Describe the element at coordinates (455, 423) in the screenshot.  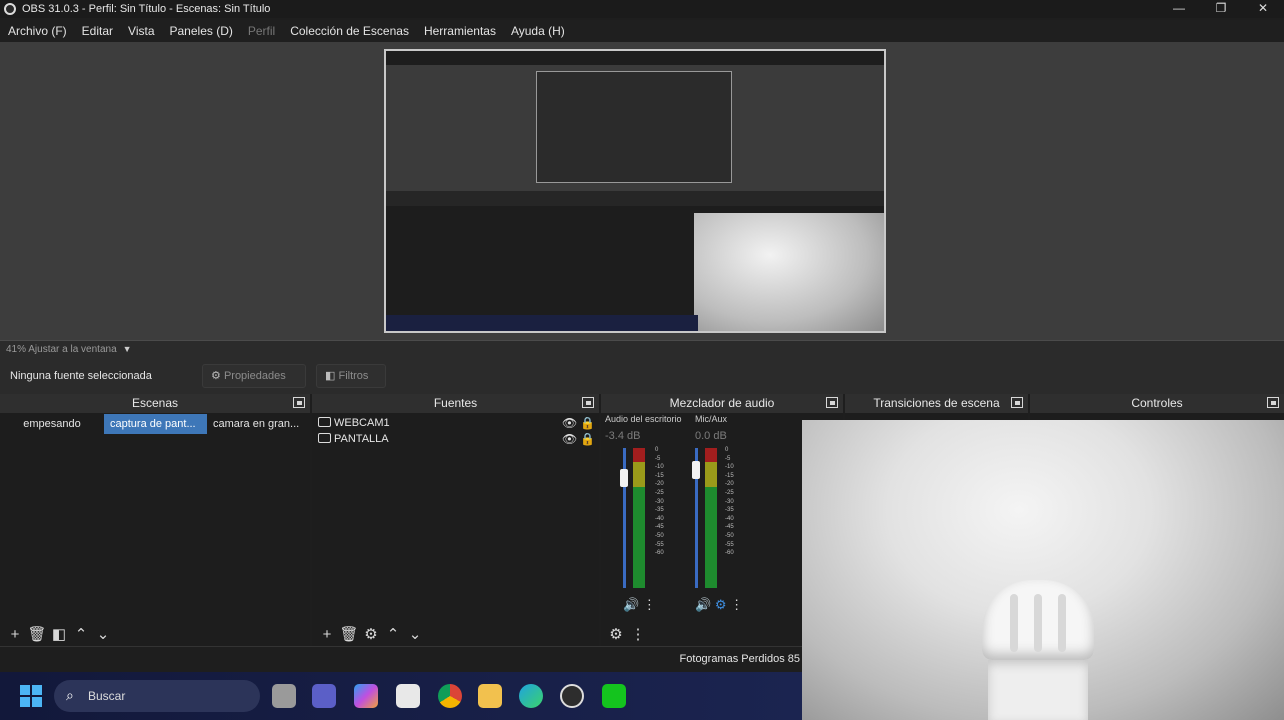
I see `source-item: WEBCAM1 👁 🔒` at that location.